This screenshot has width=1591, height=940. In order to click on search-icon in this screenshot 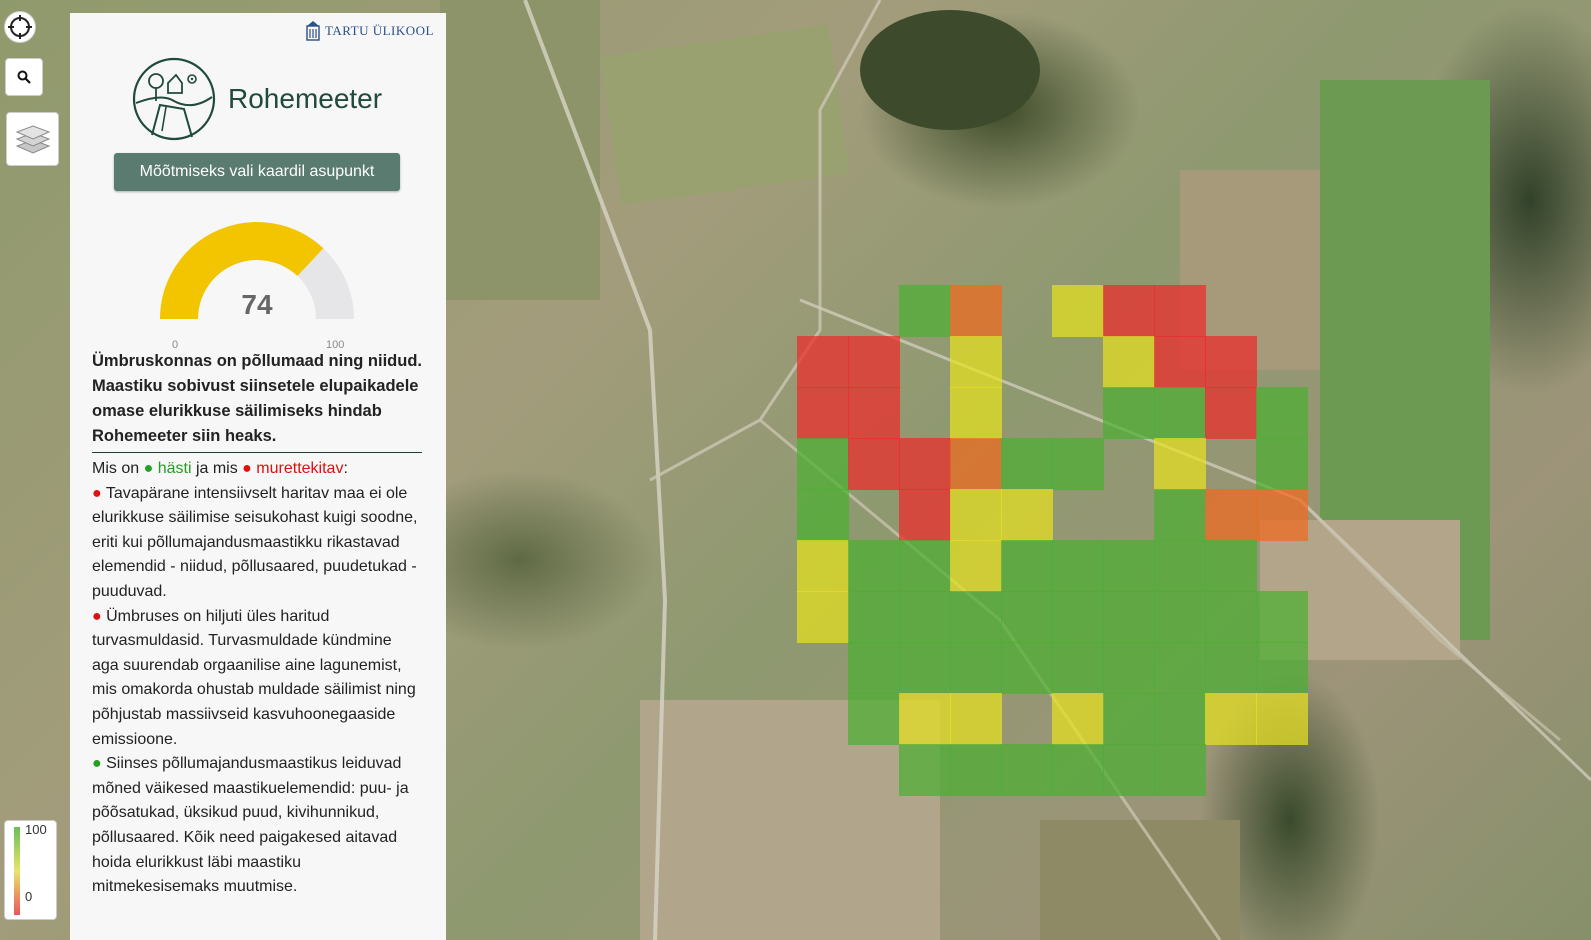, I will do `click(24, 77)`.